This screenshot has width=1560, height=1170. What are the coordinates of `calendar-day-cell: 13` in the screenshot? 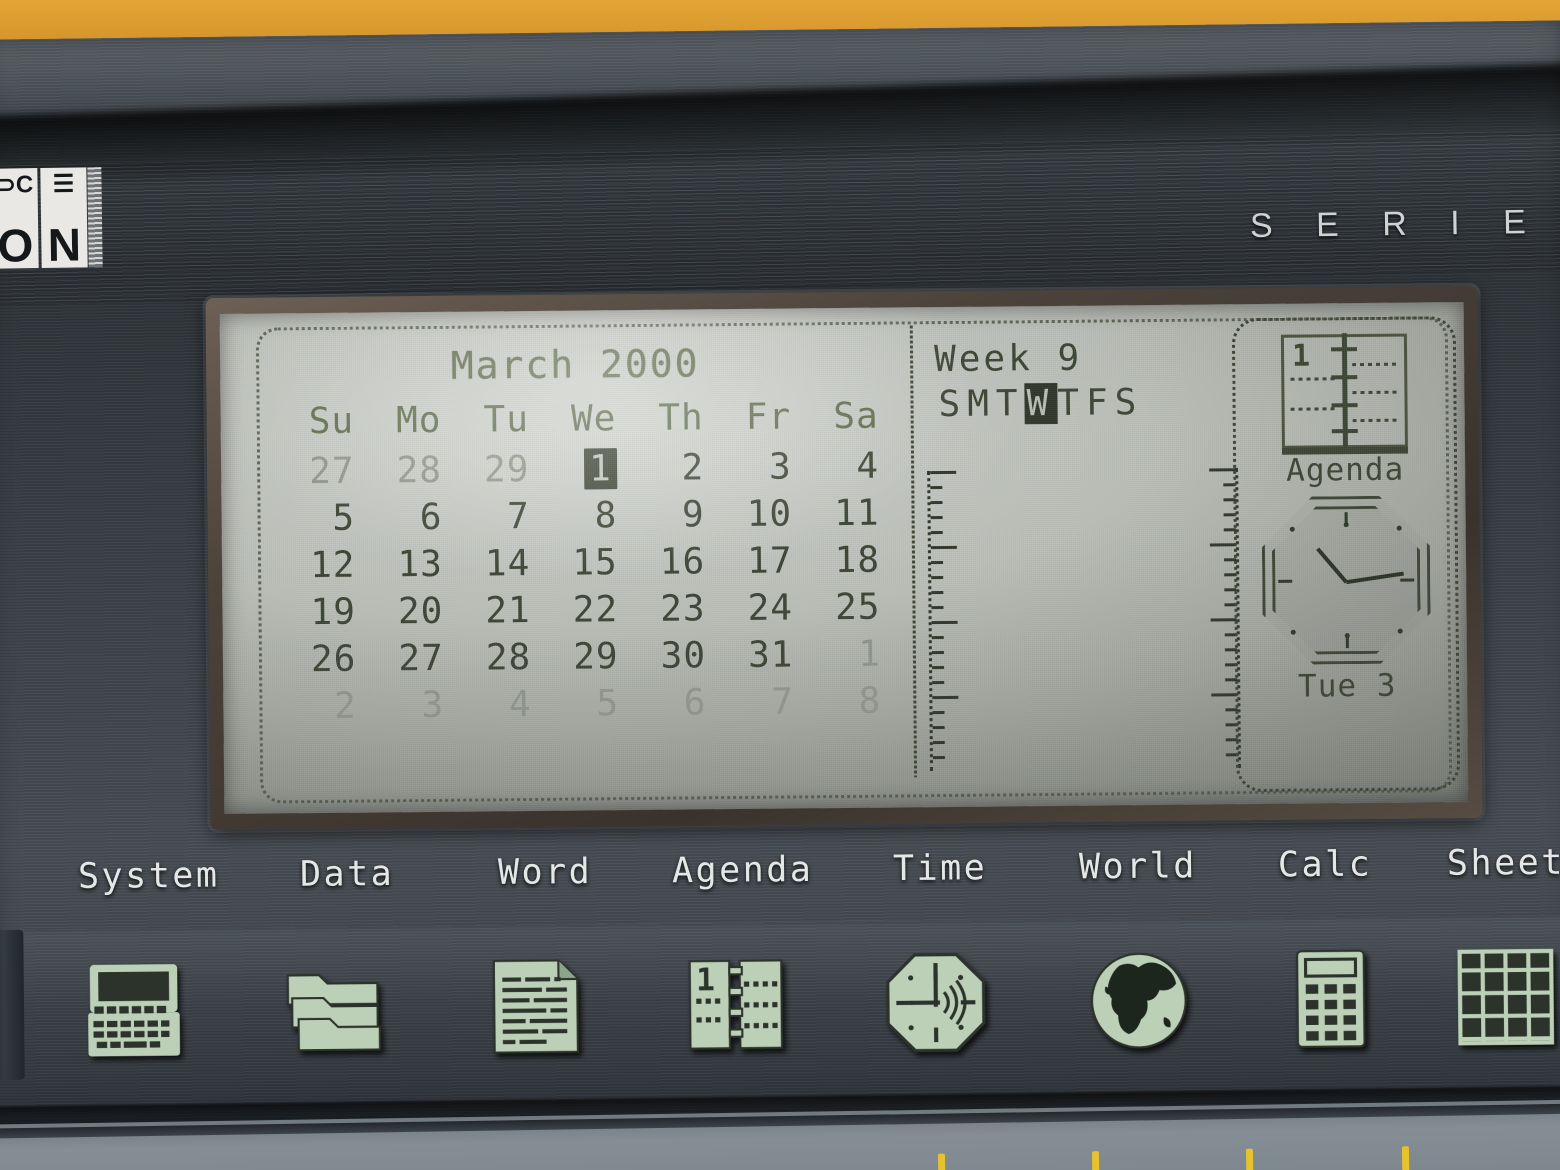 It's located at (399, 565).